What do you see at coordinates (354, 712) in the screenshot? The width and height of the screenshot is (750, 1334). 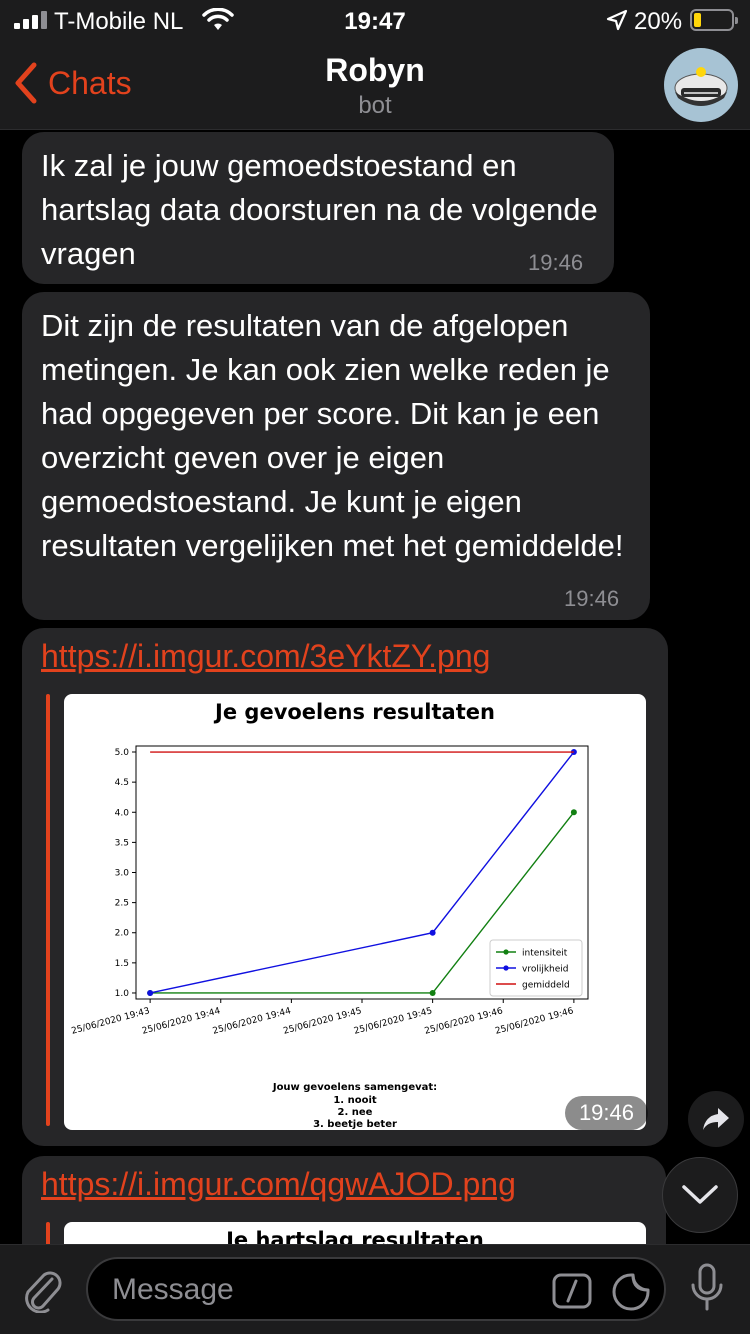 I see `chart-title: Je gevoelens resultaten` at bounding box center [354, 712].